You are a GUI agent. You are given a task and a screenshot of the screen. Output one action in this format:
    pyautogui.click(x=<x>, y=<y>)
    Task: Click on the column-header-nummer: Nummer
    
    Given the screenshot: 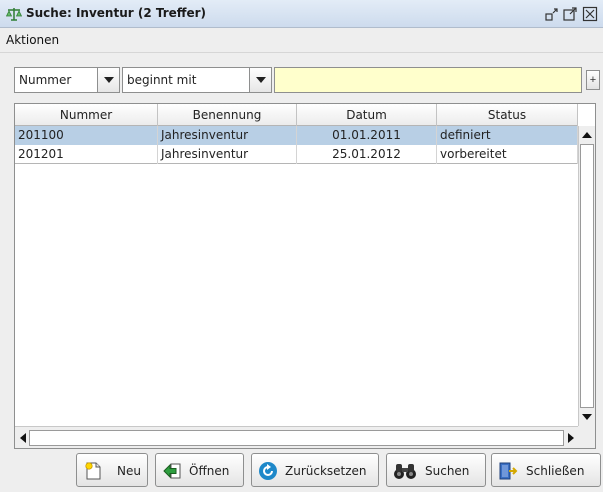 What is the action you would take?
    pyautogui.click(x=86, y=115)
    